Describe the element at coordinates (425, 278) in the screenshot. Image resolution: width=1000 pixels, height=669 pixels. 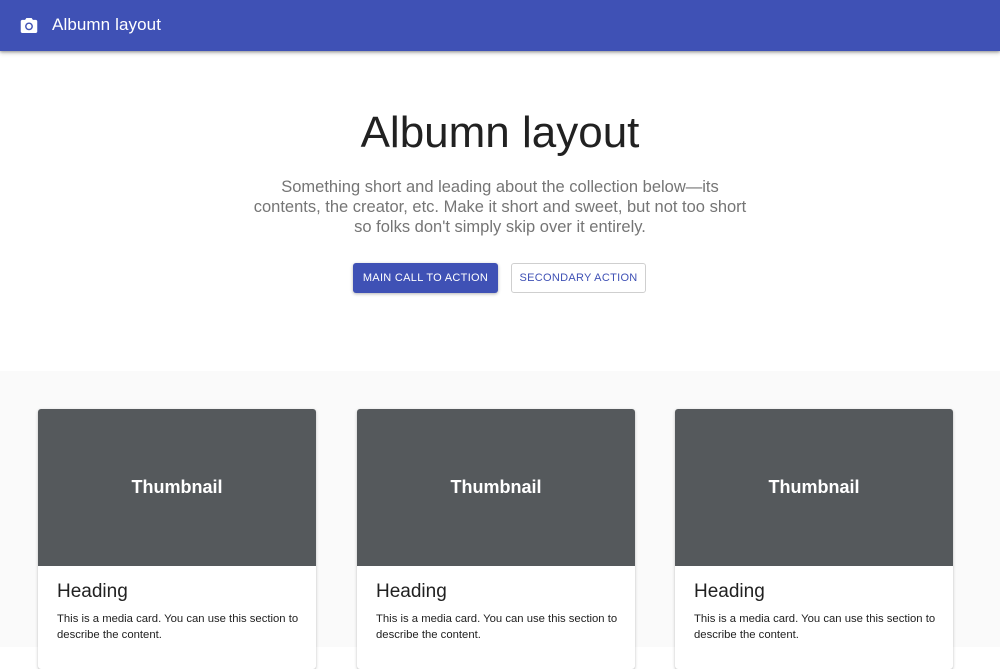
I see `main-call-to-action-button: MAIN CALL TO ACTION` at that location.